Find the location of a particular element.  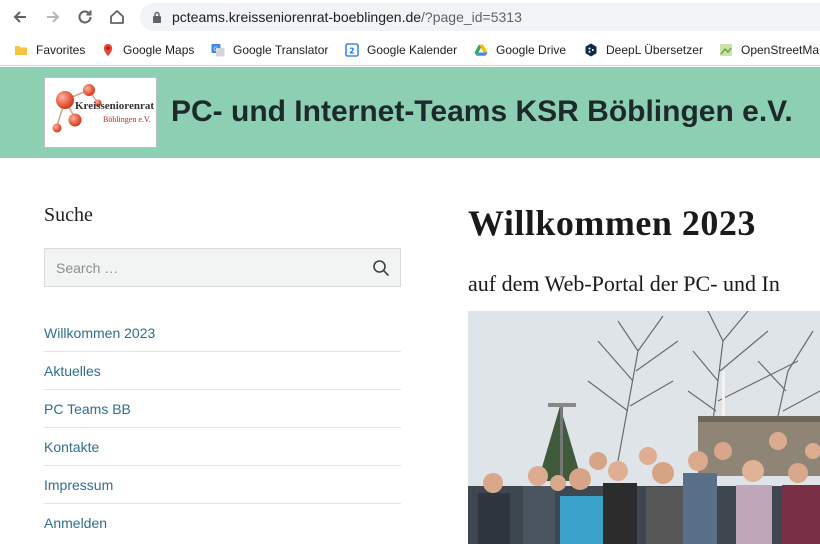

svg-text: G is located at coordinates (216, 49).